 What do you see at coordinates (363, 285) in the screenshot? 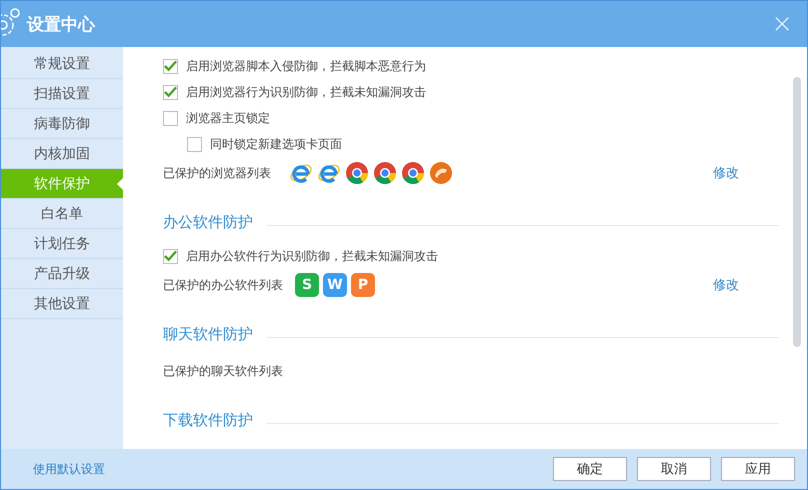
I see `app-icon: P` at bounding box center [363, 285].